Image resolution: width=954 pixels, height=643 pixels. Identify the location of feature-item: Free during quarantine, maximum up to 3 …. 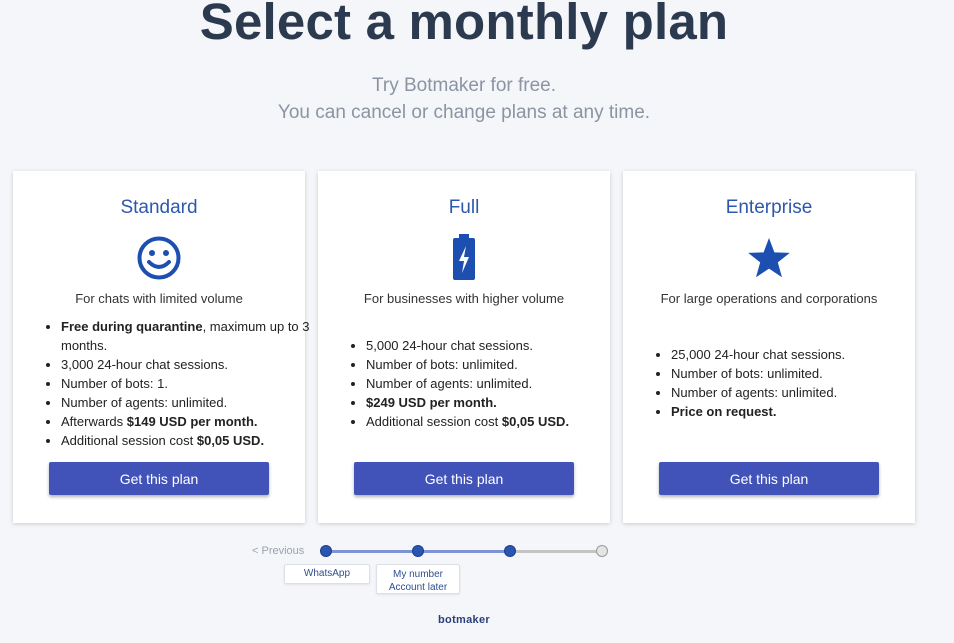
(186, 336).